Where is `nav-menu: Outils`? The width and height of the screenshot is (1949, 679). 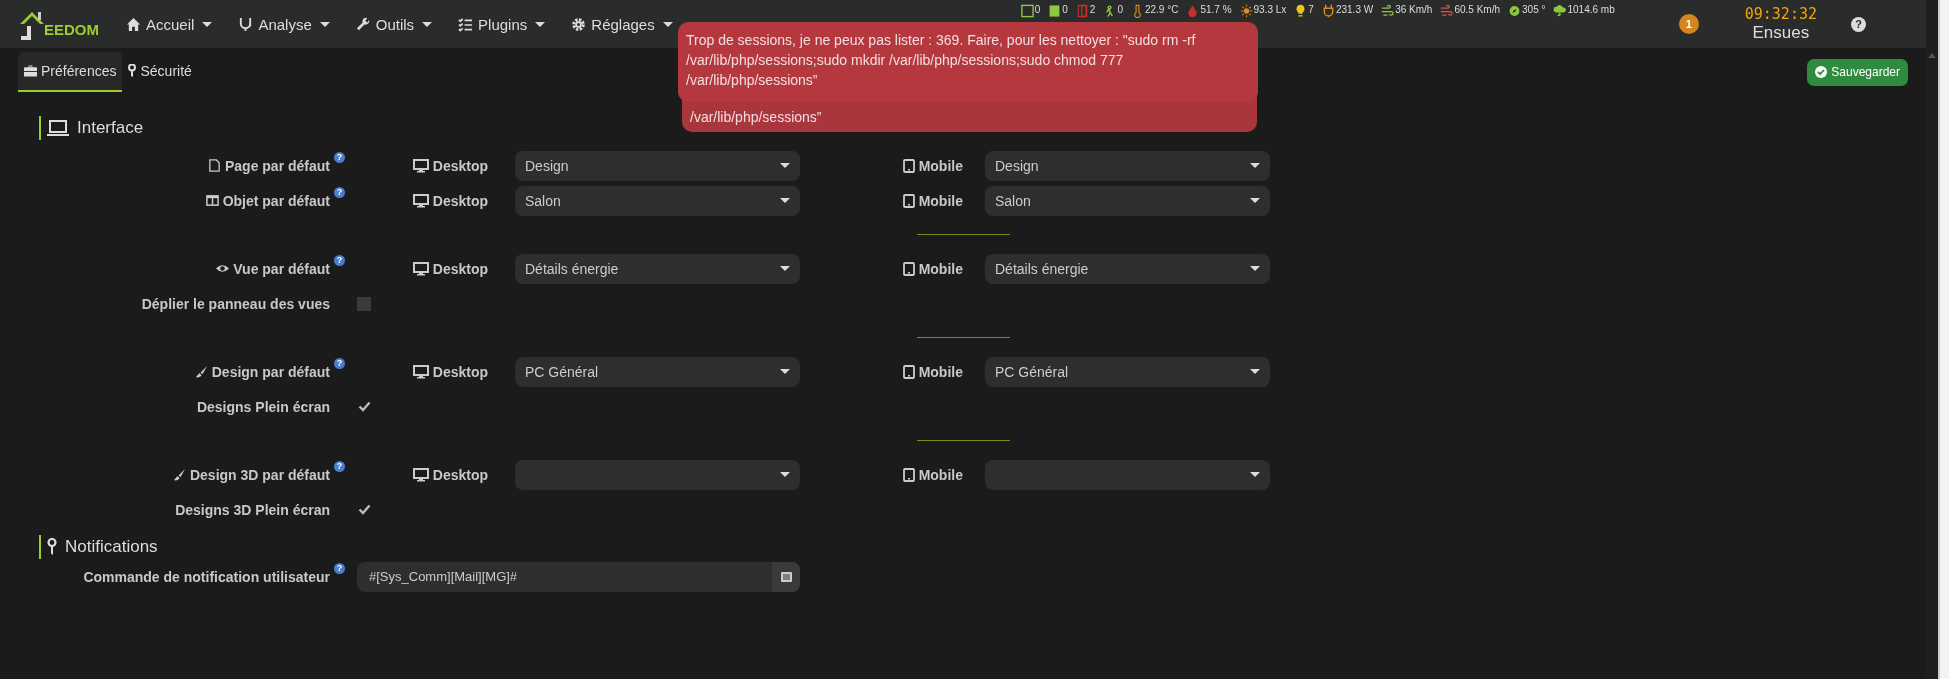 nav-menu: Outils is located at coordinates (394, 24).